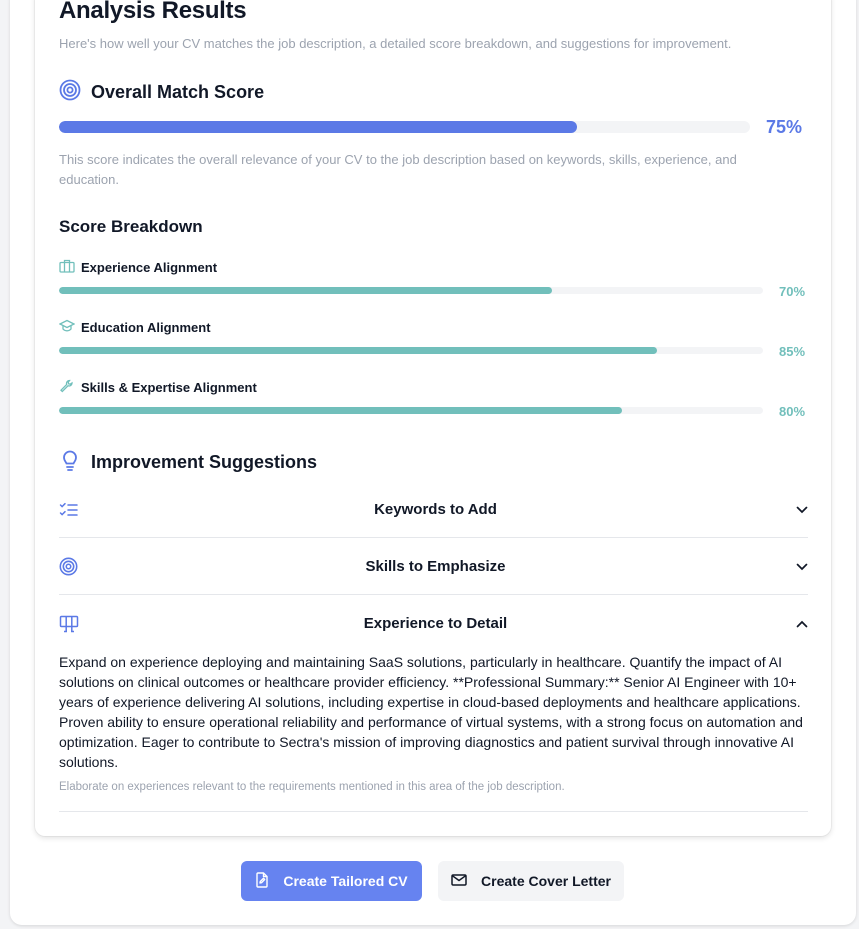 Image resolution: width=859 pixels, height=929 pixels. I want to click on accordion-experience-to-detail: Experience to Detail, so click(433, 623).